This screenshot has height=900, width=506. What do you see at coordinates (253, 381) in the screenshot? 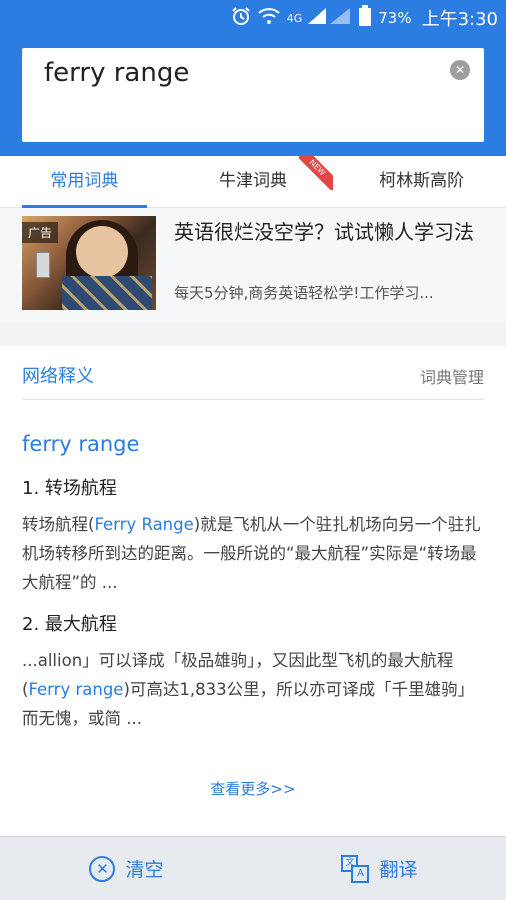
I see `section-header: 网络释义 词典管理` at bounding box center [253, 381].